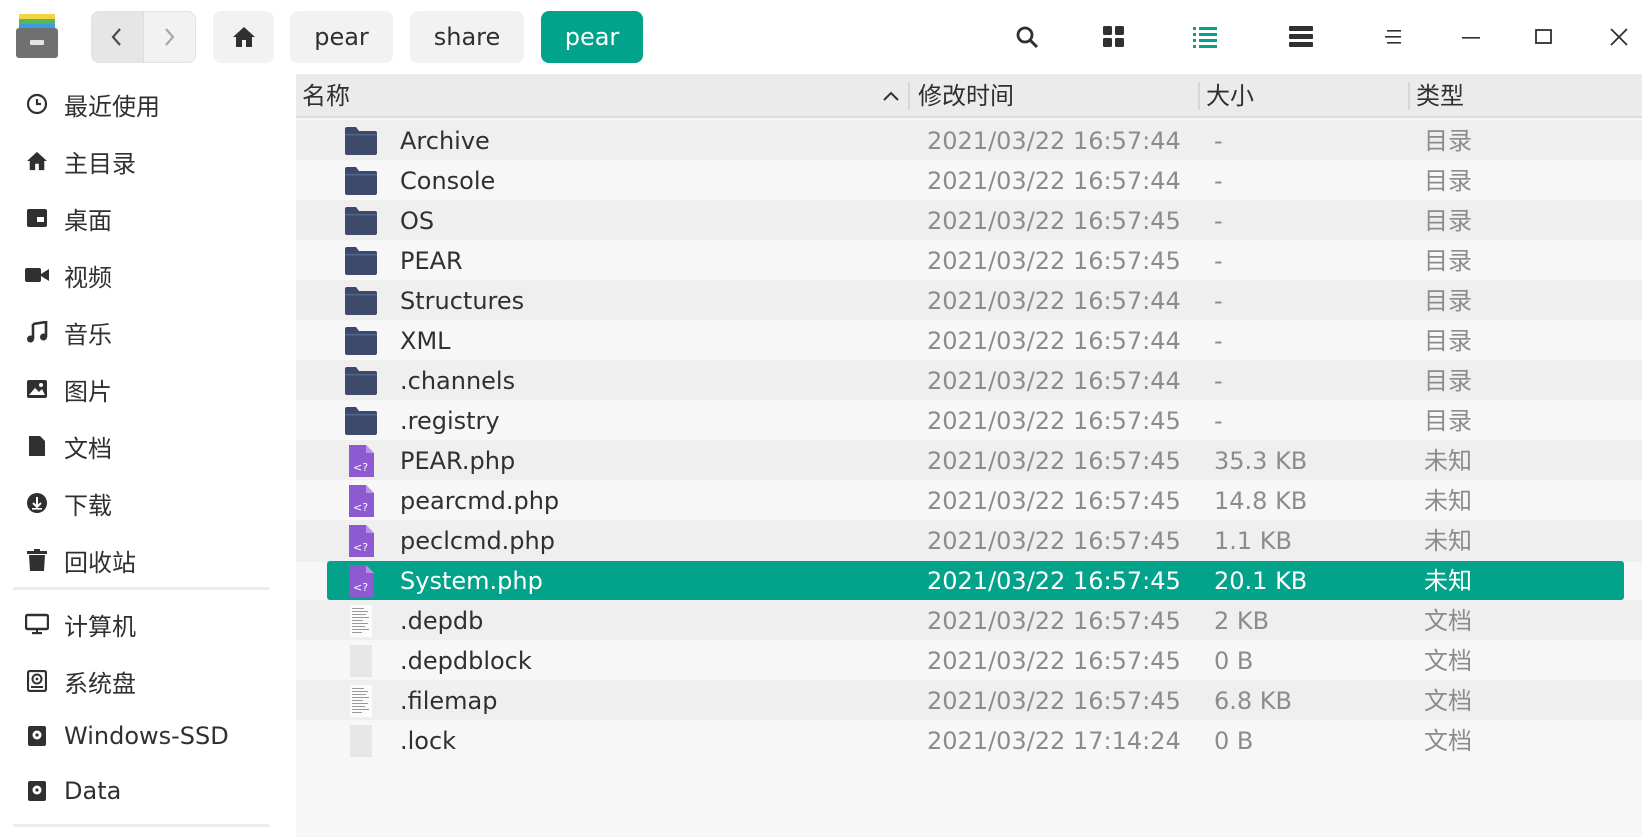 The width and height of the screenshot is (1642, 837). What do you see at coordinates (37, 560) in the screenshot?
I see `trash-icon` at bounding box center [37, 560].